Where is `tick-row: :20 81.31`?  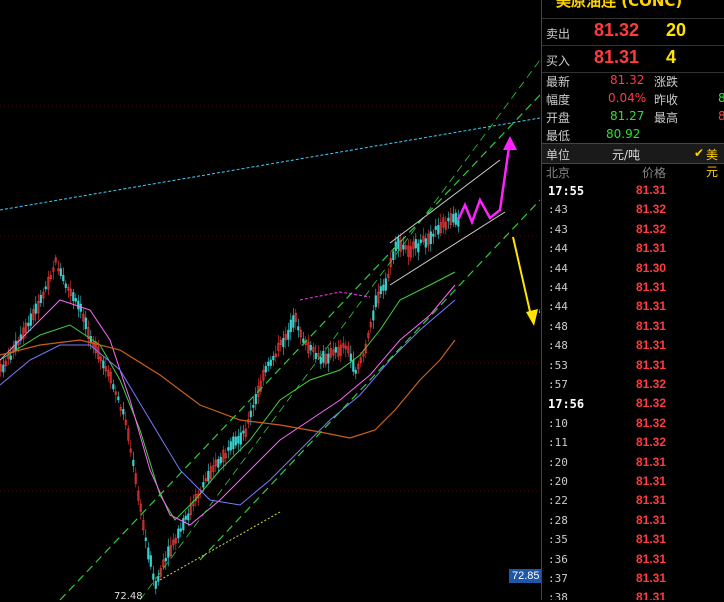 tick-row: :20 81.31 is located at coordinates (633, 481).